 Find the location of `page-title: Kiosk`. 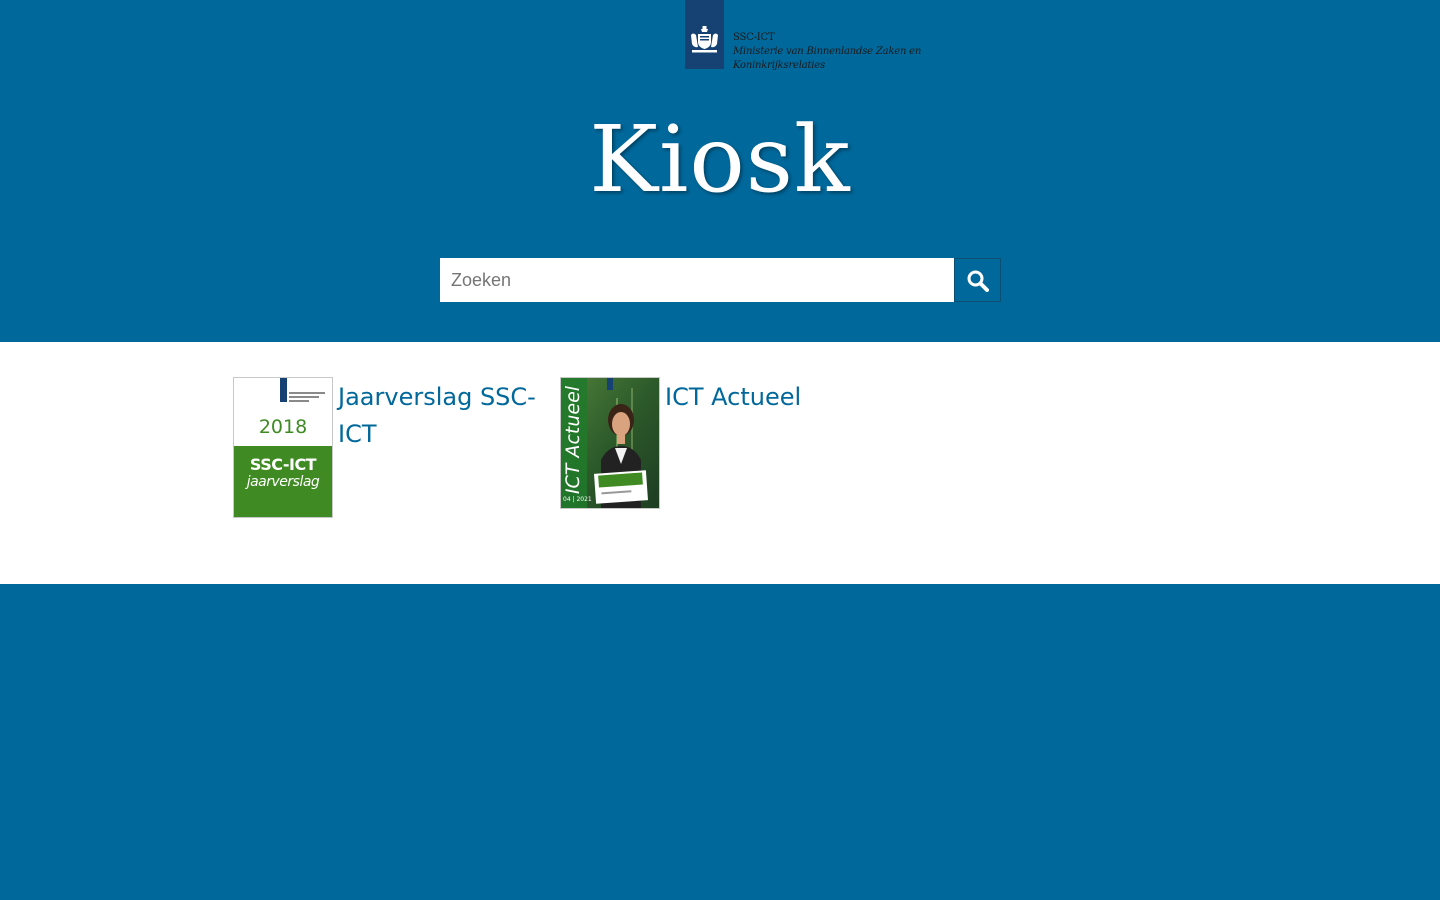

page-title: Kiosk is located at coordinates (720, 159).